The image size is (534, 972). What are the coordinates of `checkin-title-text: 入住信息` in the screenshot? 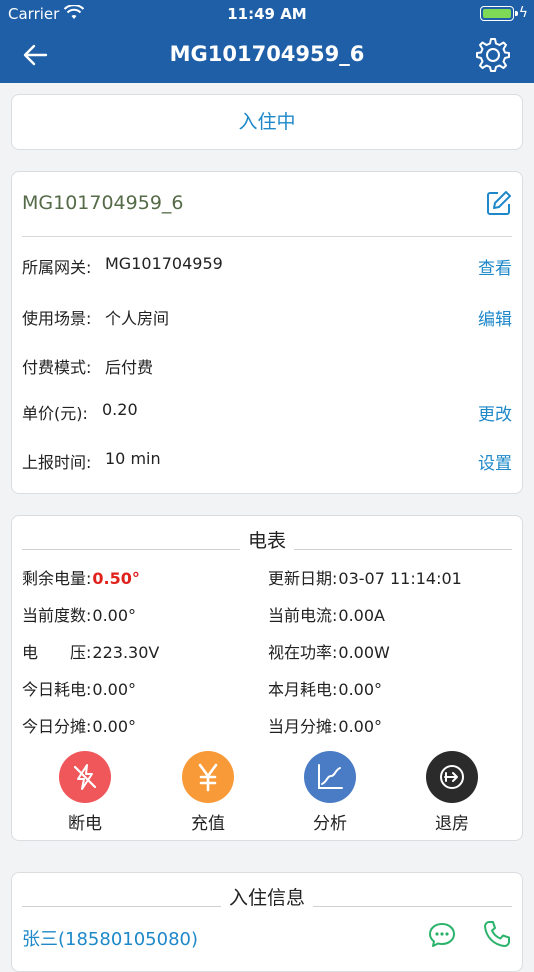 It's located at (266, 898).